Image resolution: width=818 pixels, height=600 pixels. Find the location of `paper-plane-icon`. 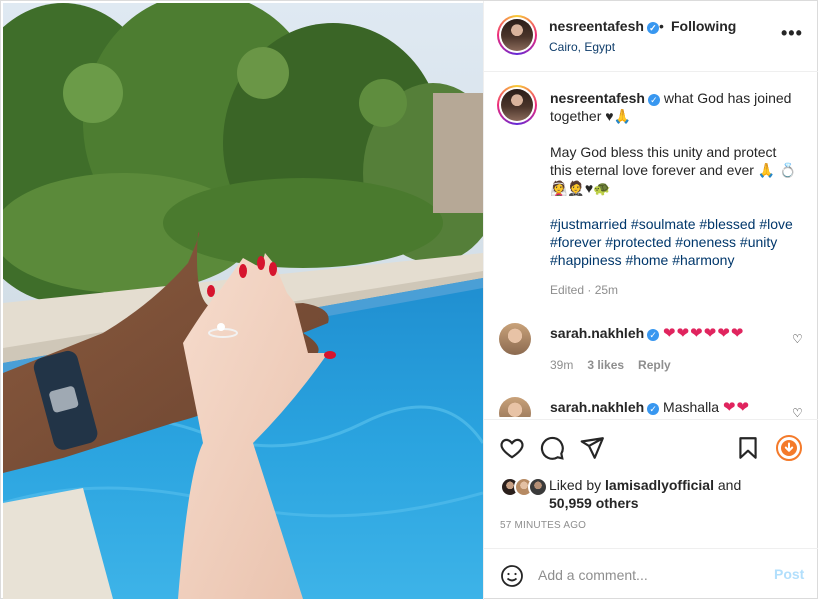

paper-plane-icon is located at coordinates (592, 448).